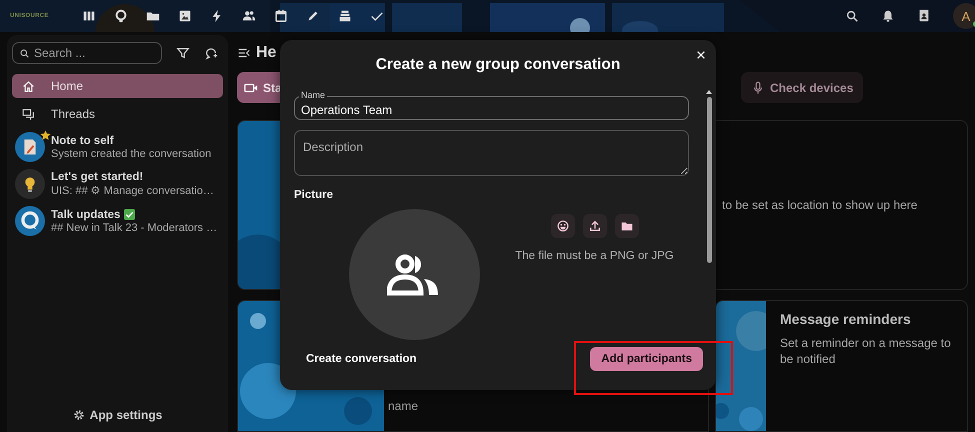  What do you see at coordinates (249, 16) in the screenshot?
I see `contacts-icon` at bounding box center [249, 16].